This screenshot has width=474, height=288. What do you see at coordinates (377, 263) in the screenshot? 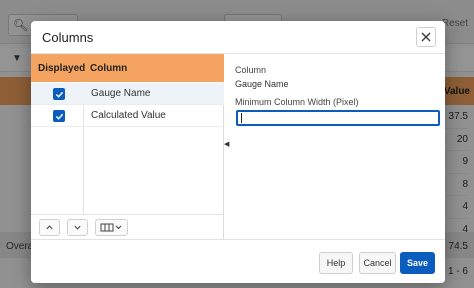
I see `cancel-button: Cancel` at bounding box center [377, 263].